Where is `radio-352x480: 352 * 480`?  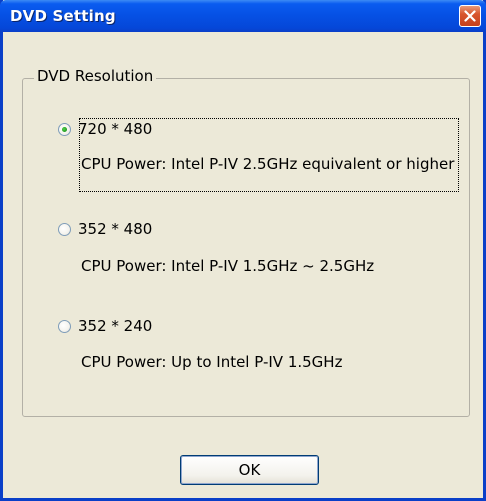 radio-352x480: 352 * 480 is located at coordinates (105, 229).